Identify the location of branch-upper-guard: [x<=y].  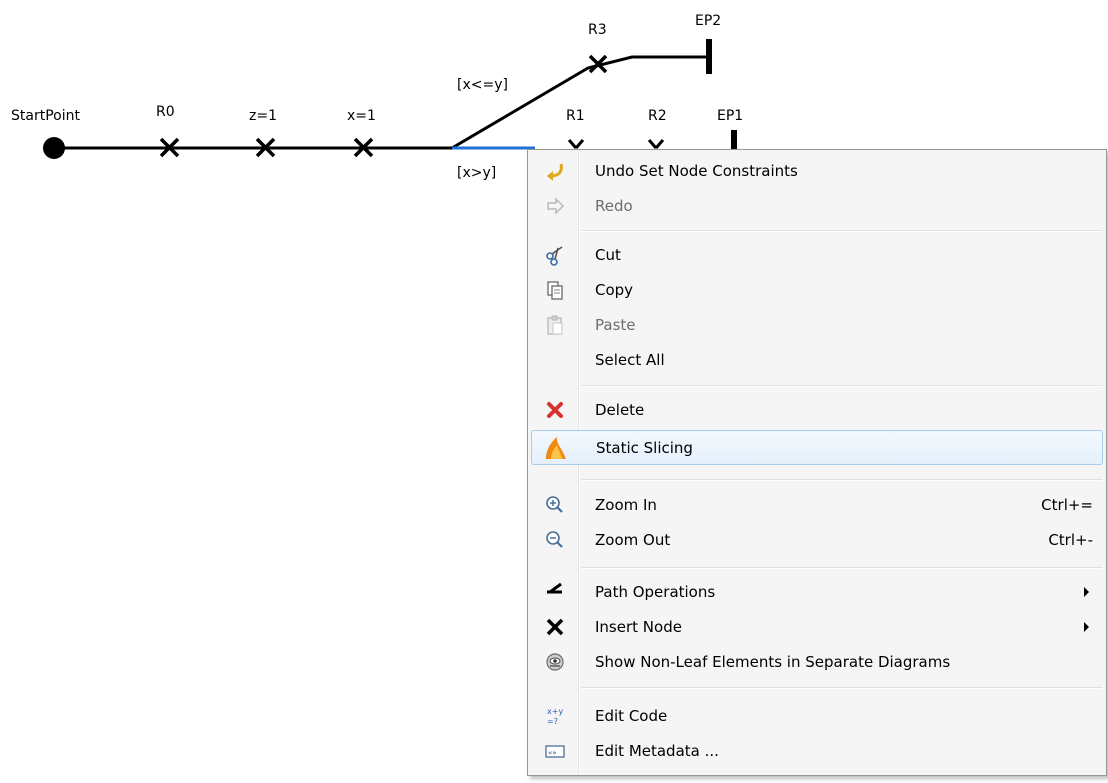
(482, 85).